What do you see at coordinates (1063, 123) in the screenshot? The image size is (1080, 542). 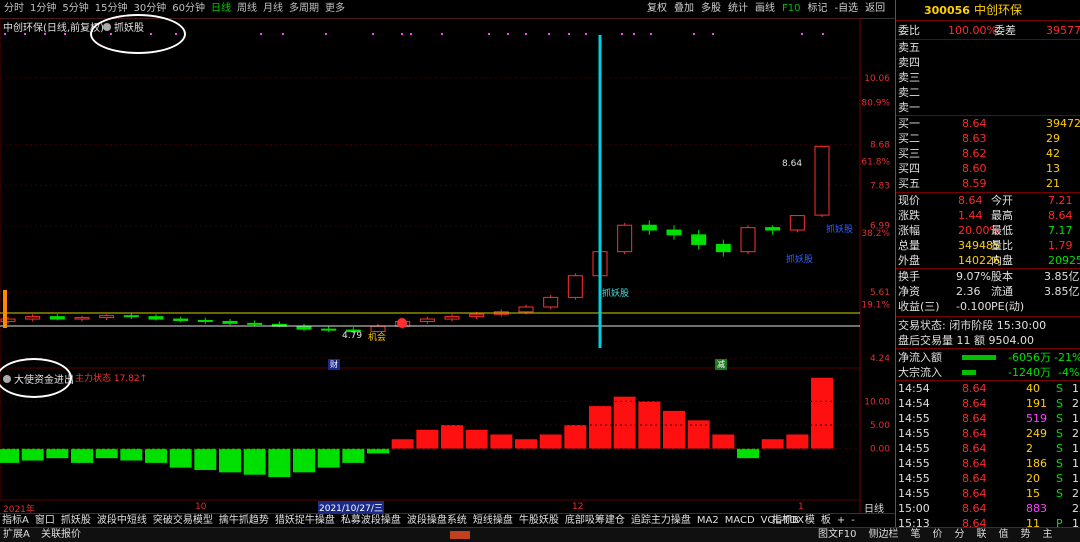 I see `bid-volume: 39472` at bounding box center [1063, 123].